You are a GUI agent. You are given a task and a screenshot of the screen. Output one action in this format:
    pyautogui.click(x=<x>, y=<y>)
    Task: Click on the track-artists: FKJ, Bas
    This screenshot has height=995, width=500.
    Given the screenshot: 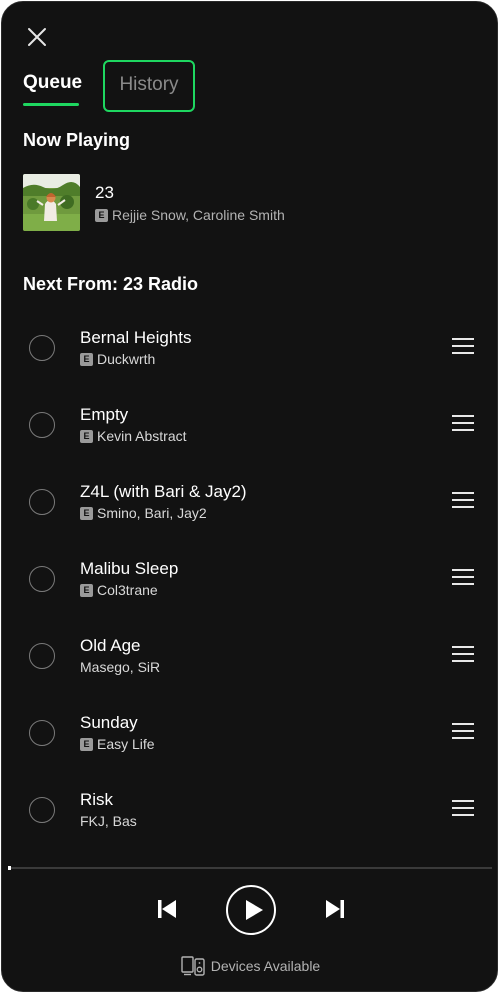 What is the action you would take?
    pyautogui.click(x=108, y=821)
    